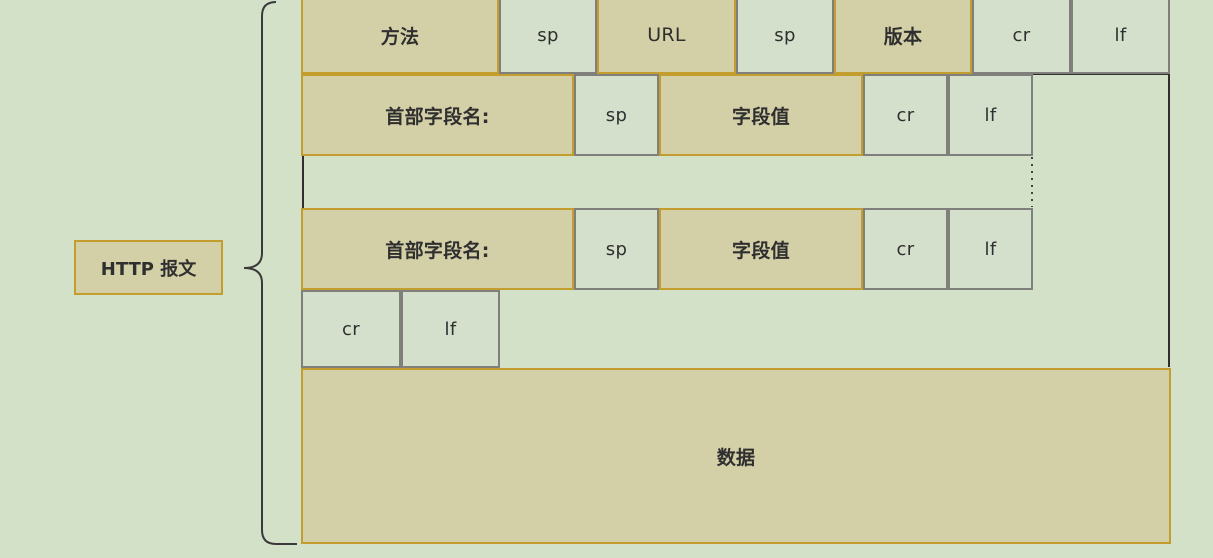  I want to click on blank-cr-cell: cr, so click(351, 329).